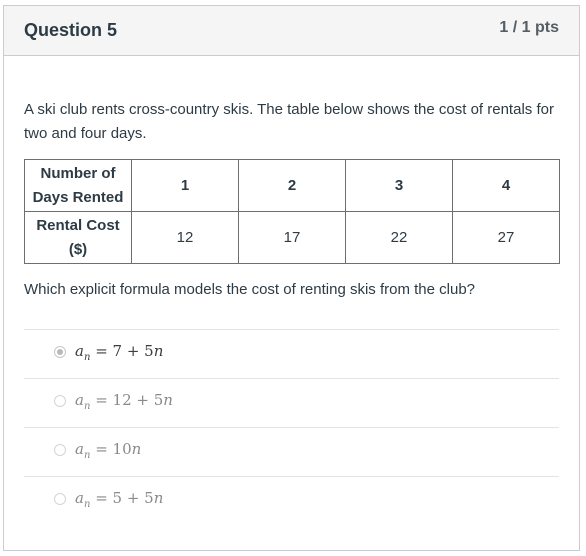 The height and width of the screenshot is (556, 586). I want to click on question-points: 1 / 1 pts, so click(529, 27).